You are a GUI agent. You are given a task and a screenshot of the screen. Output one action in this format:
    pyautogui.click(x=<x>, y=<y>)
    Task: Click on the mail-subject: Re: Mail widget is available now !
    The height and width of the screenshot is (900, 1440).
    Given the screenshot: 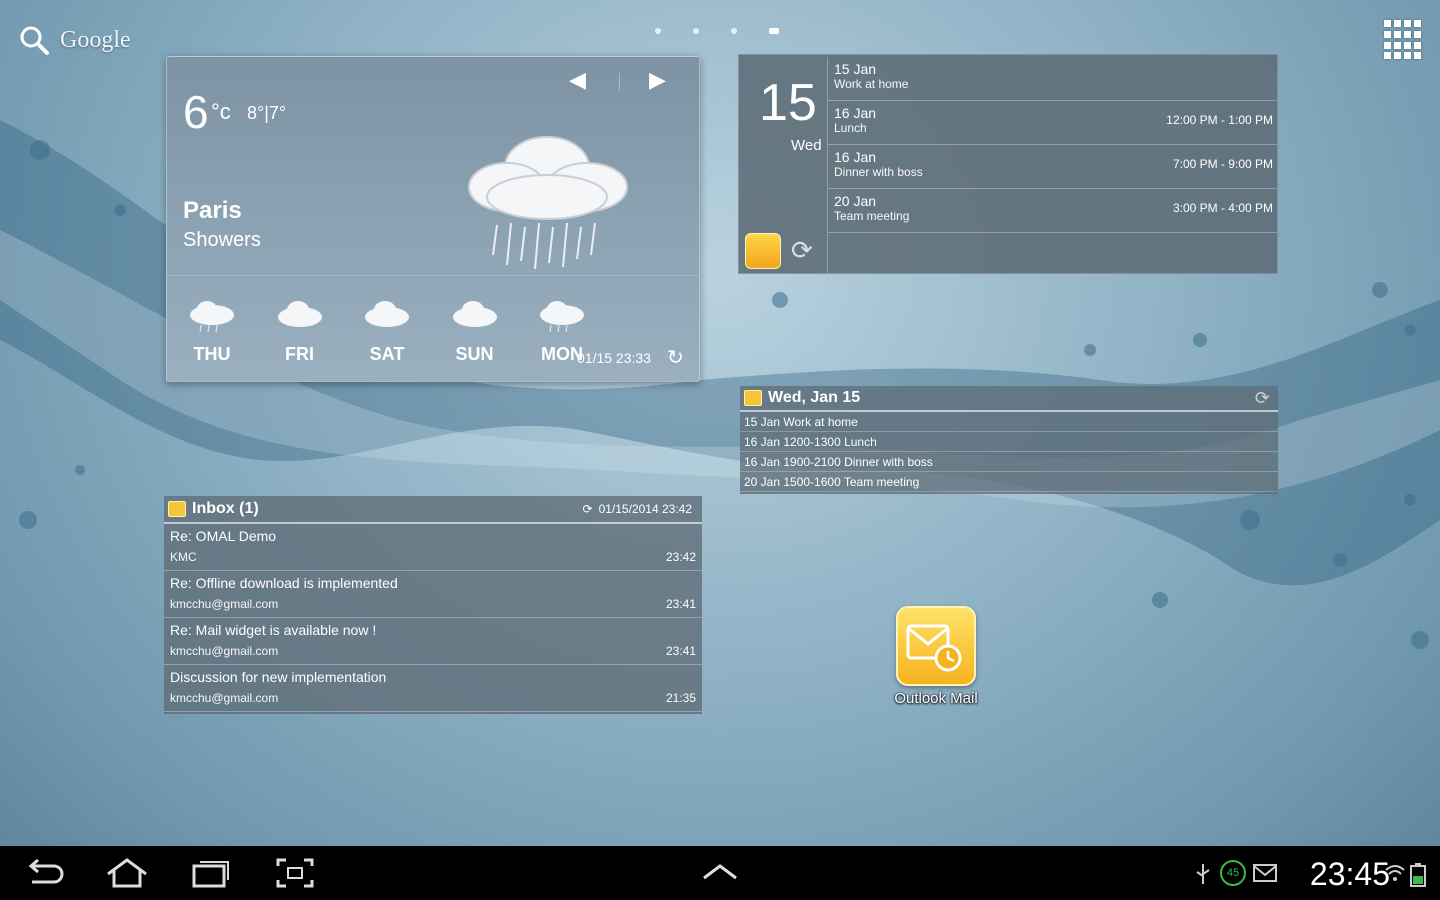 What is the action you would take?
    pyautogui.click(x=273, y=630)
    